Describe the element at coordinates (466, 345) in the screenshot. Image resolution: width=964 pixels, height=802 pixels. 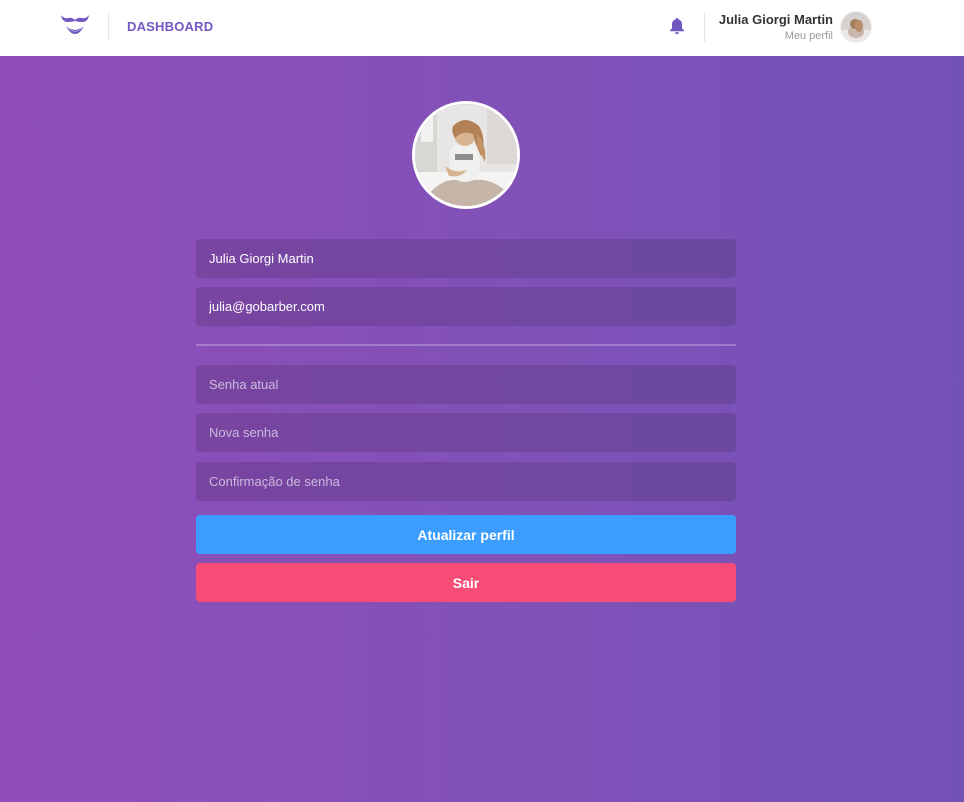
I see `form-divider` at that location.